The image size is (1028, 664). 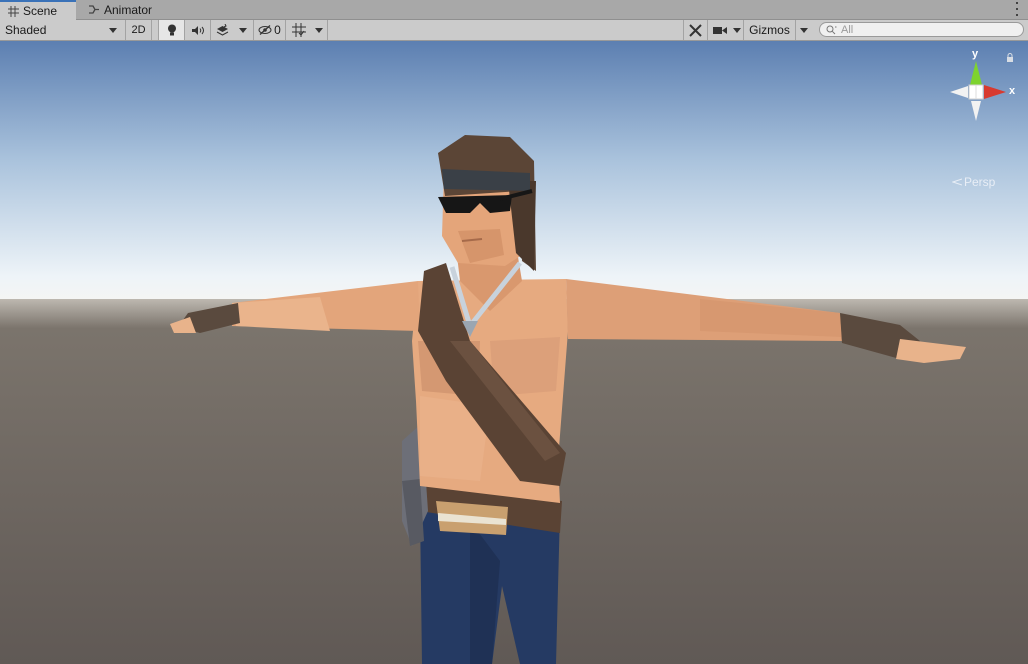 I want to click on camera-icon, so click(x=719, y=30).